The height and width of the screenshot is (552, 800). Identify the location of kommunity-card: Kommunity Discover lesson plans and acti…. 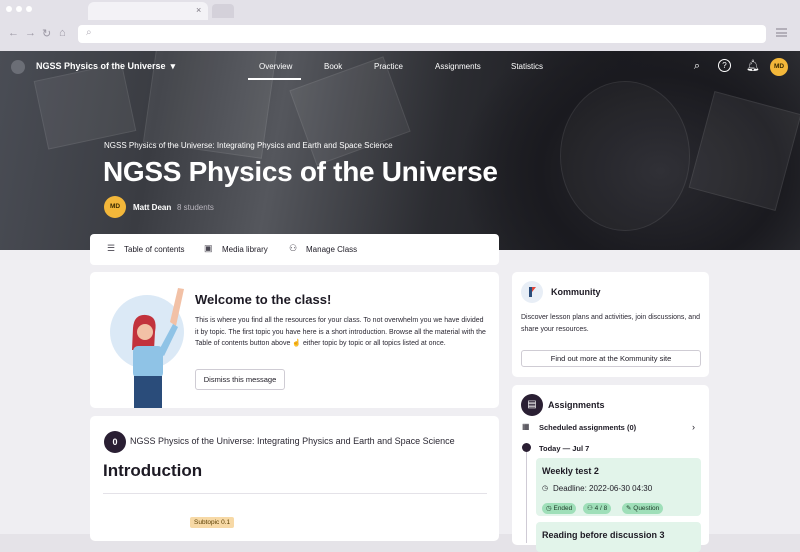
(610, 324).